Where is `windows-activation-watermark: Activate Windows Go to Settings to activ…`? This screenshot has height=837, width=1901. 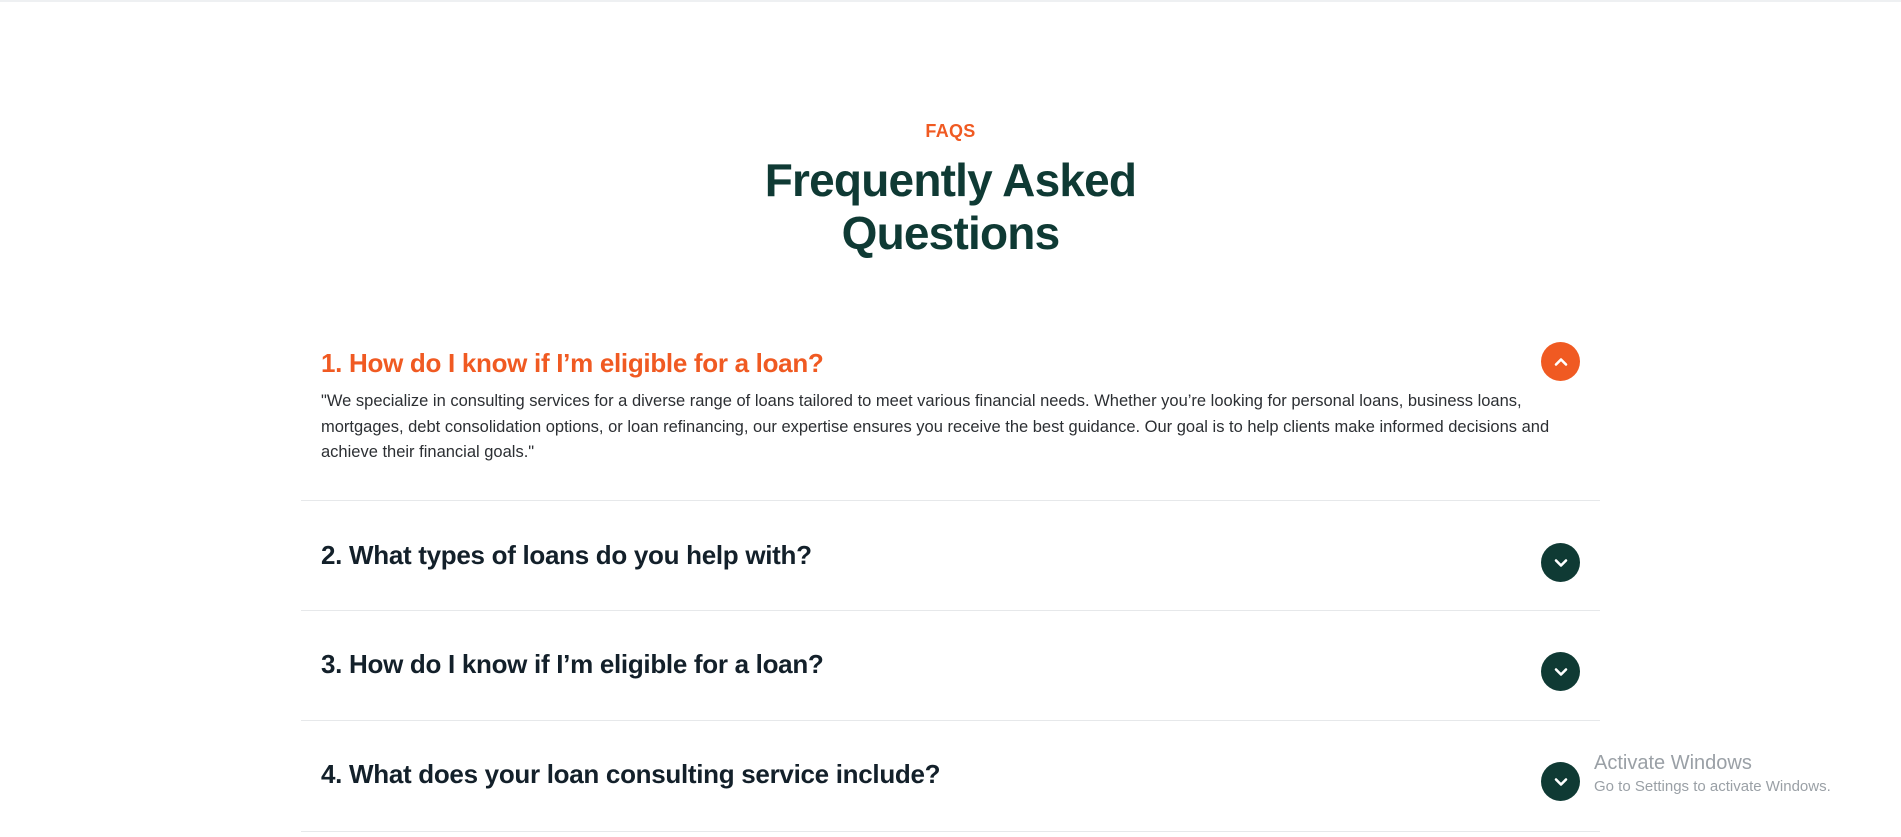 windows-activation-watermark: Activate Windows Go to Settings to activ… is located at coordinates (1712, 774).